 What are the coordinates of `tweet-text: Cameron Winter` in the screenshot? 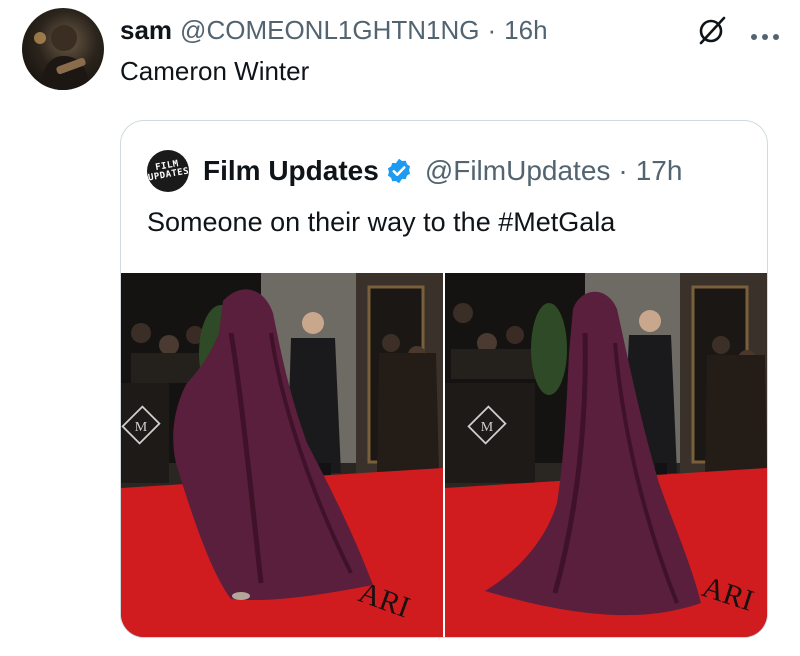 It's located at (215, 71).